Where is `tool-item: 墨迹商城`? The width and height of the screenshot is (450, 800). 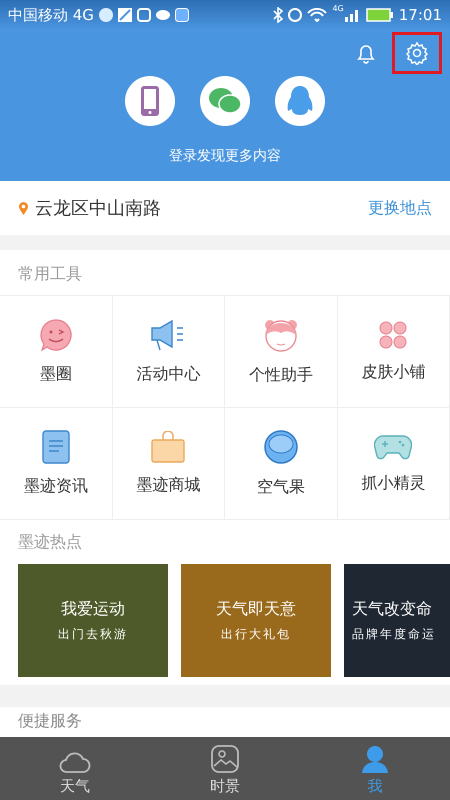 tool-item: 墨迹商城 is located at coordinates (168, 464).